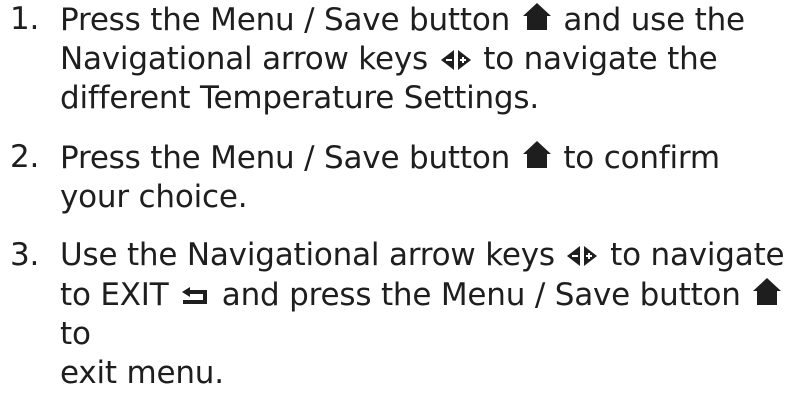 The width and height of the screenshot is (792, 393). What do you see at coordinates (195, 296) in the screenshot?
I see `exit-arrow-icon` at bounding box center [195, 296].